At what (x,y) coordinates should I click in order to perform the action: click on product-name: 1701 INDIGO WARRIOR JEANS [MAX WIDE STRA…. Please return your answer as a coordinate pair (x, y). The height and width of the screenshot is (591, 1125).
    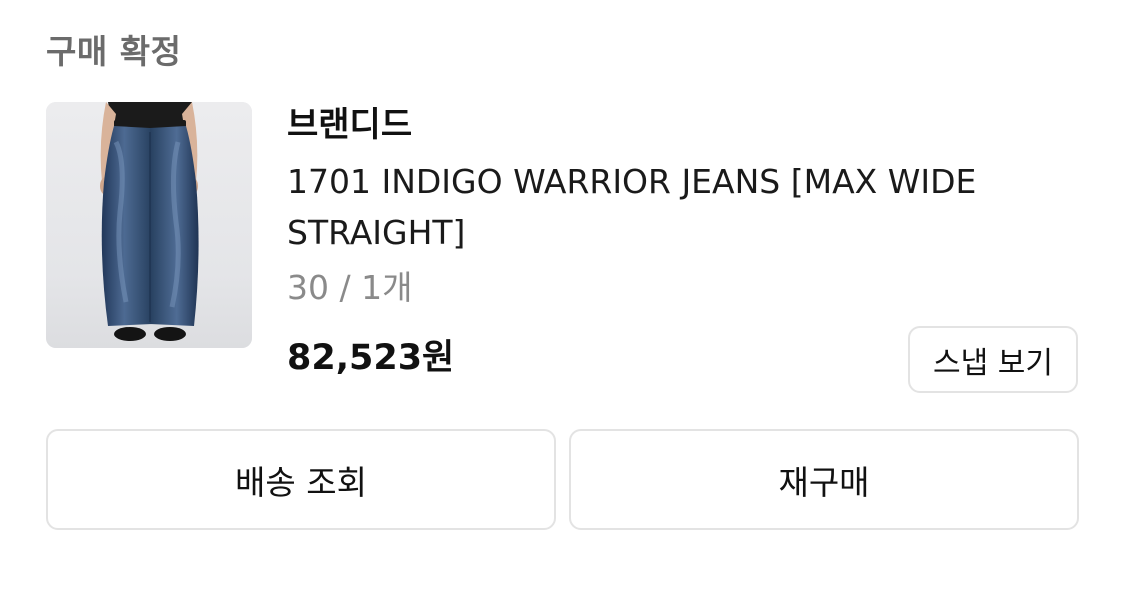
    Looking at the image, I should click on (647, 207).